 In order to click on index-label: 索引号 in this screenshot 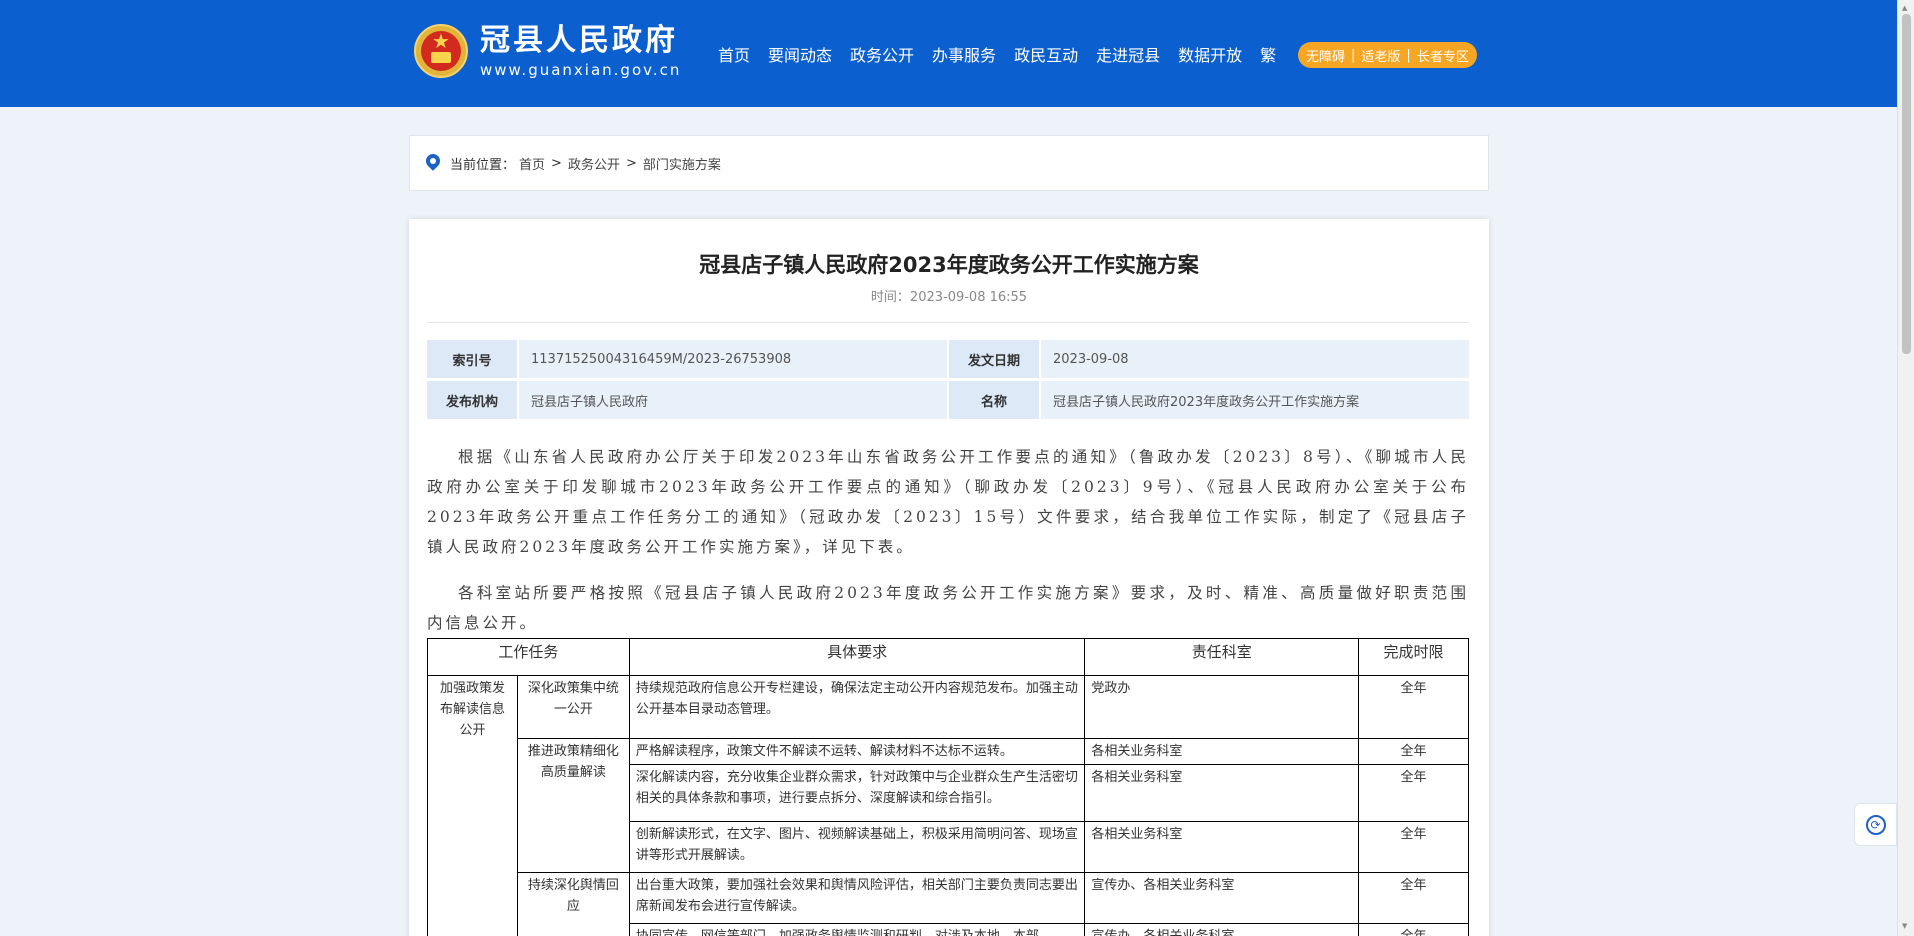, I will do `click(472, 359)`.